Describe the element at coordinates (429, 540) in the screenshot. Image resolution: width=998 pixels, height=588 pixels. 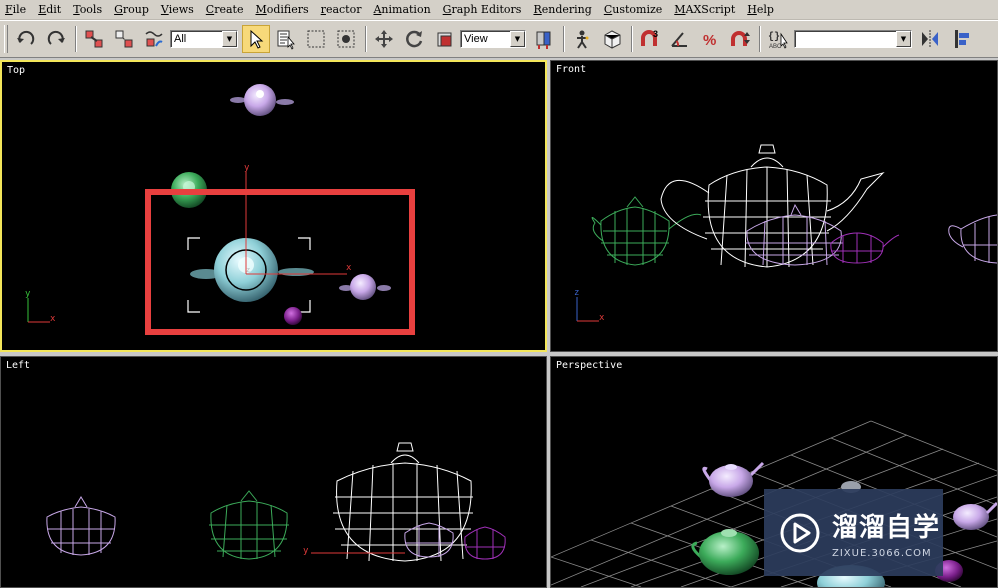
I see `wire-teapot-lilac-small-left` at that location.